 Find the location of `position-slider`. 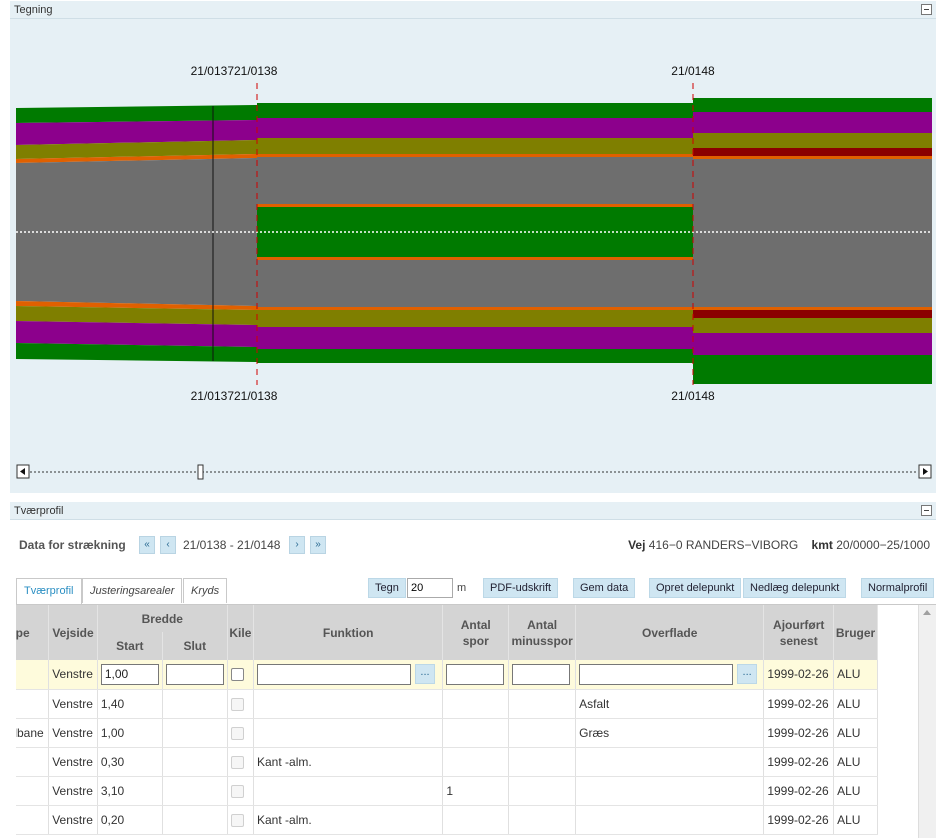

position-slider is located at coordinates (474, 472).